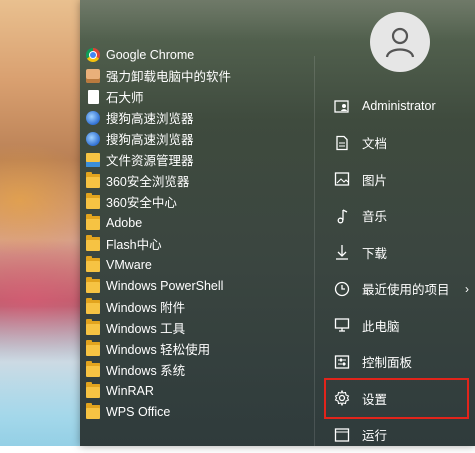  I want to click on app-item-label: WinRAR, so click(130, 391).